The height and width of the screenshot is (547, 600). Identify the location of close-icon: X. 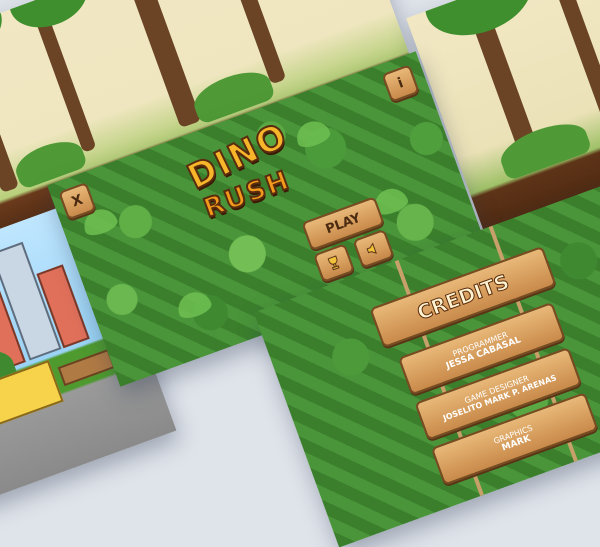
(77, 201).